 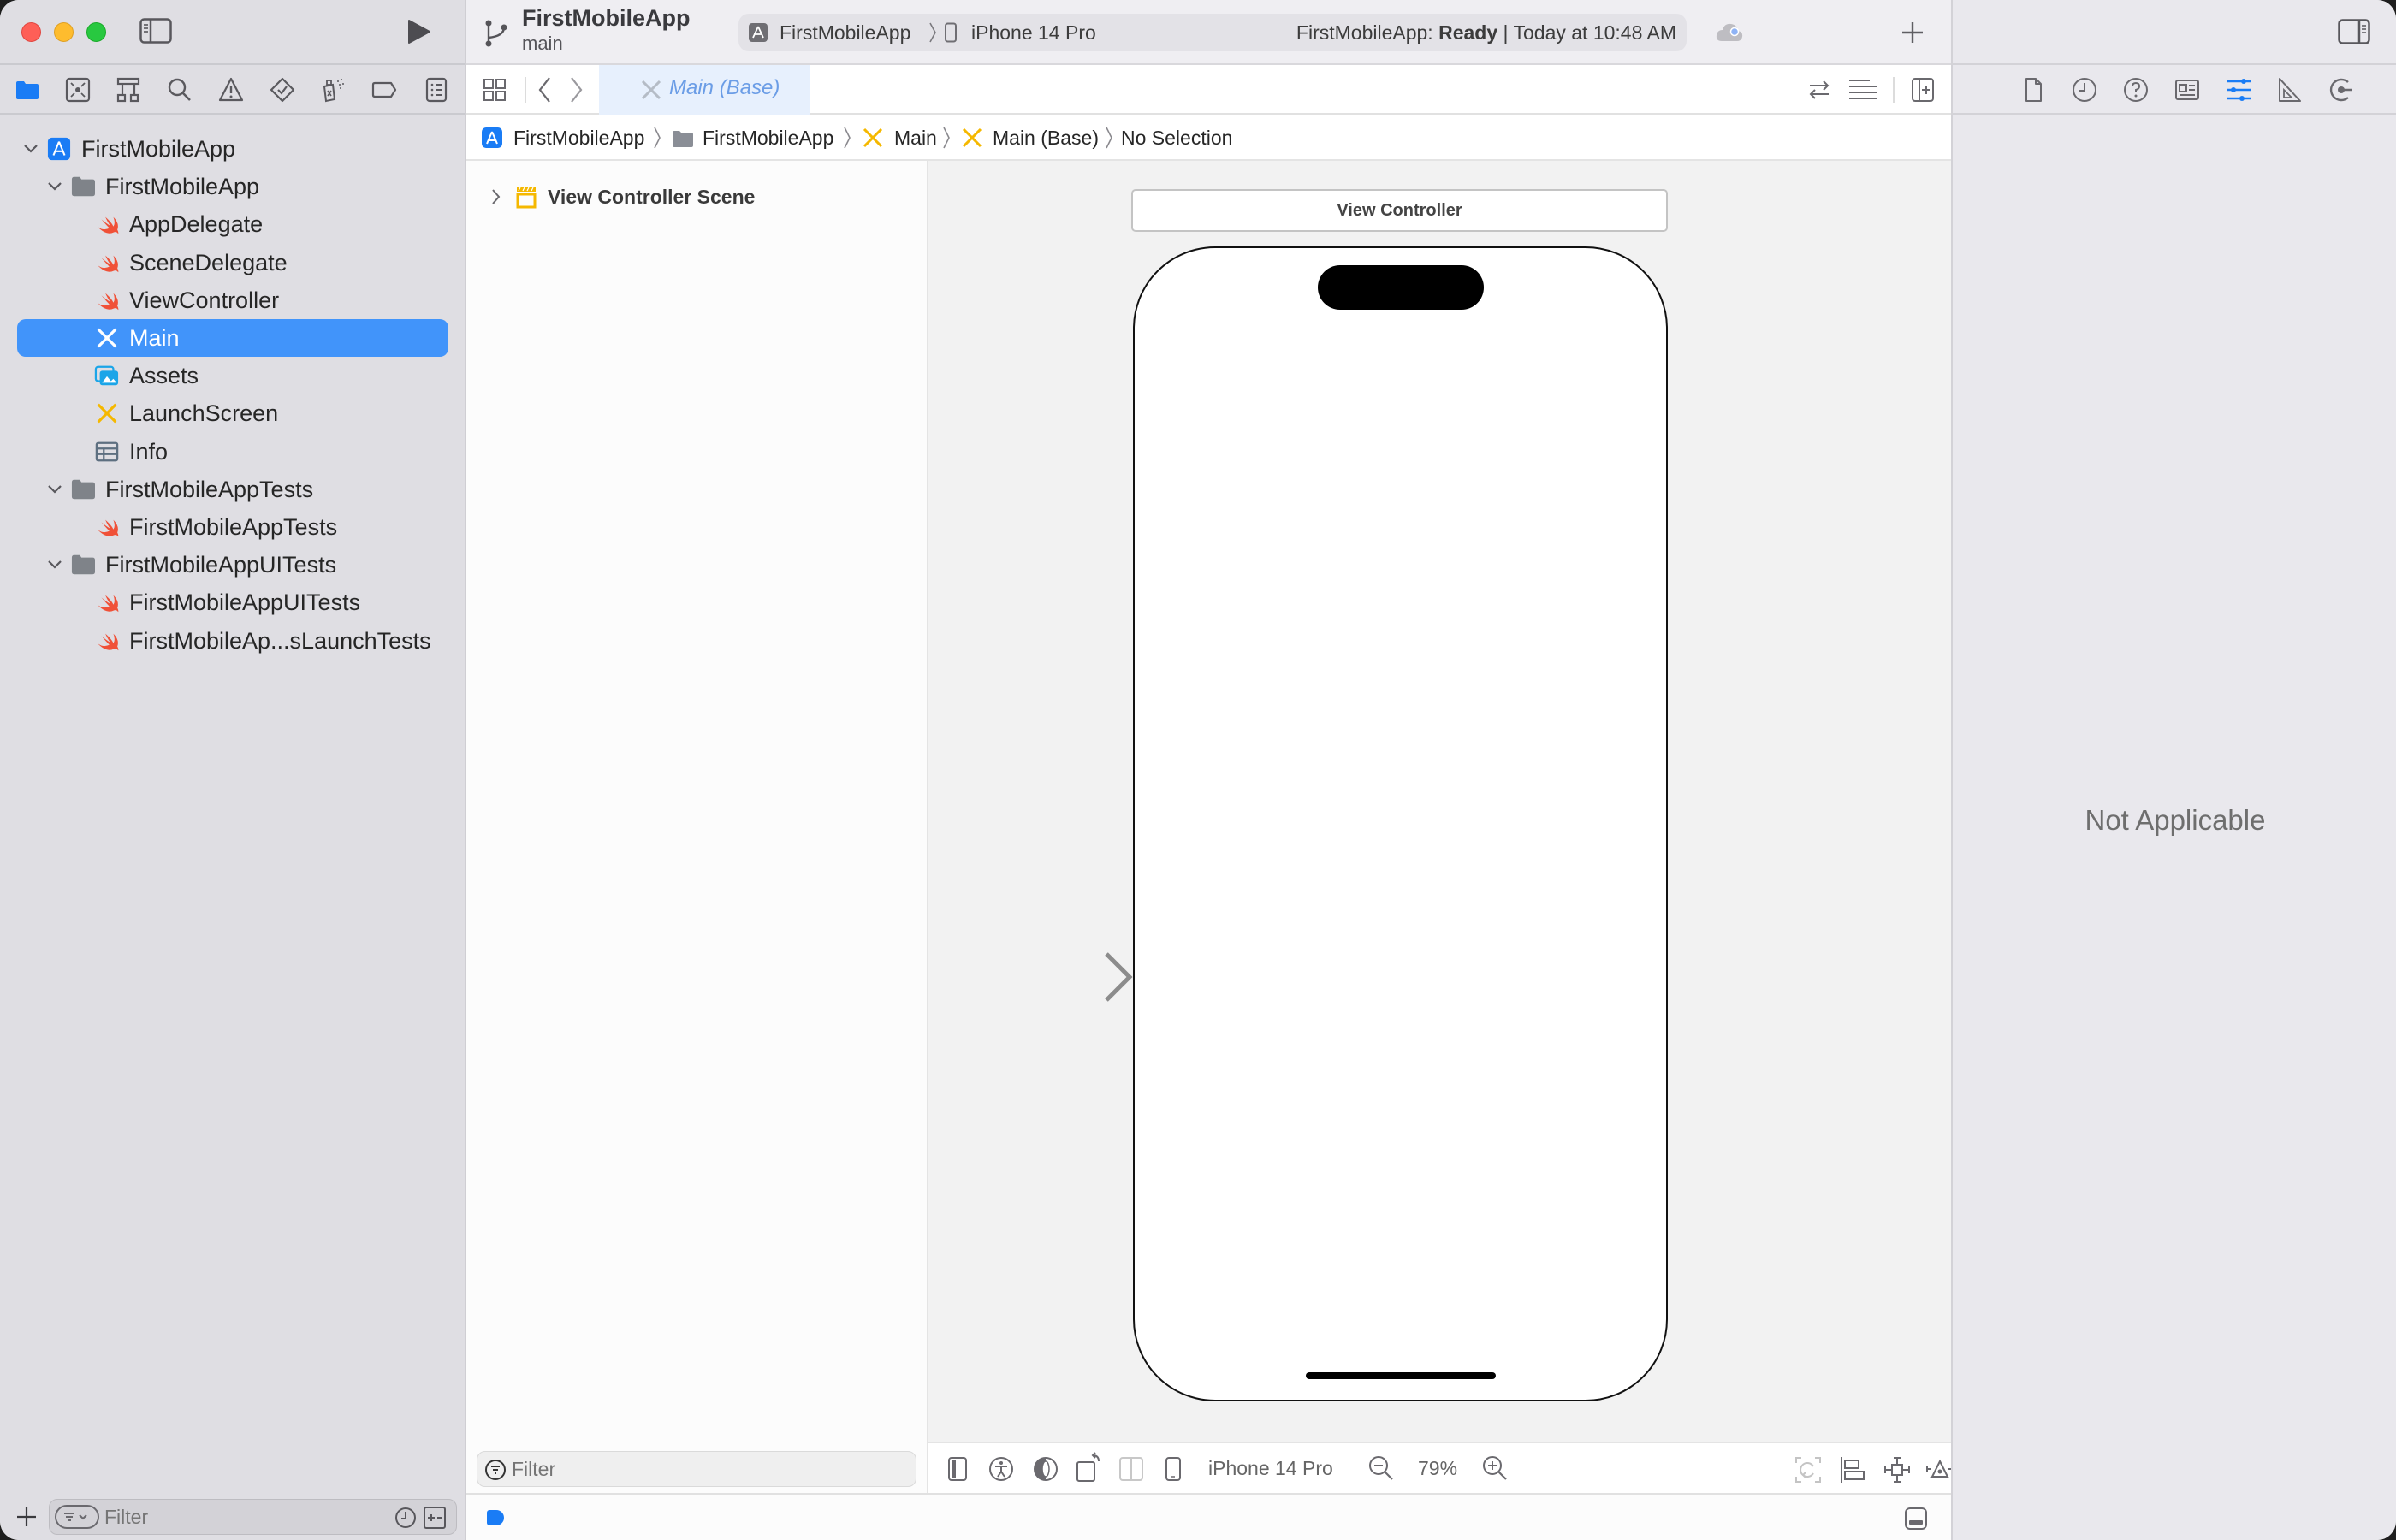 I want to click on scheme-target: FirstMobileApp, so click(x=845, y=32).